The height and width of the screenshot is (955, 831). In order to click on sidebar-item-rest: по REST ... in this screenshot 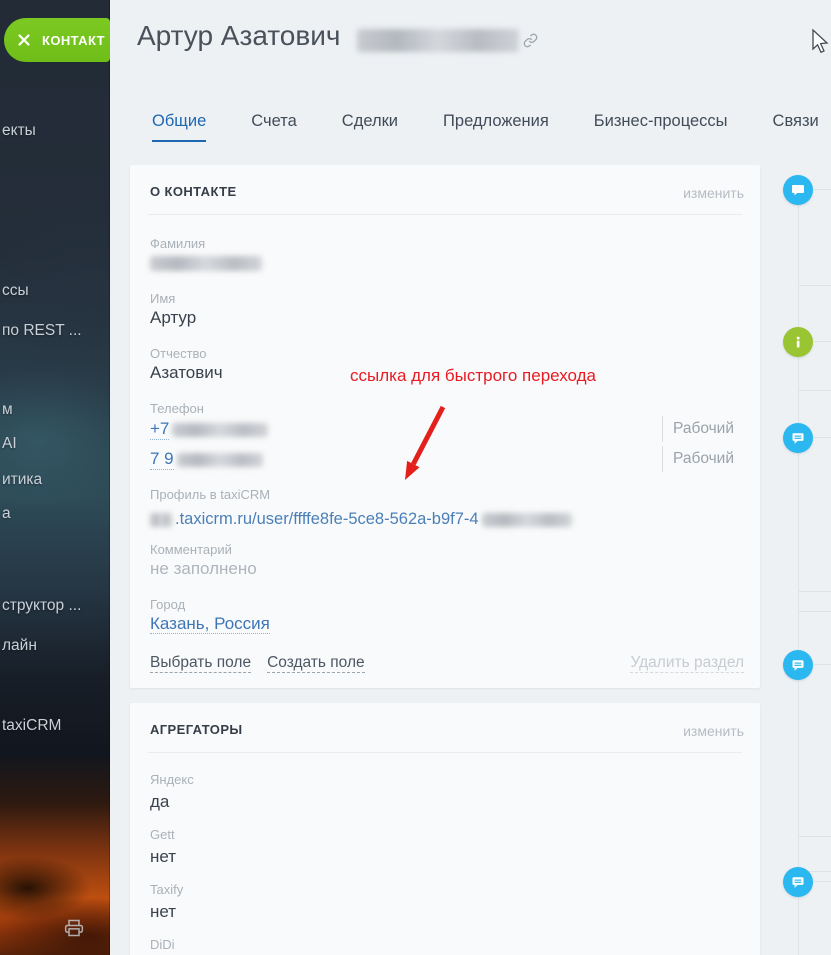, I will do `click(42, 331)`.